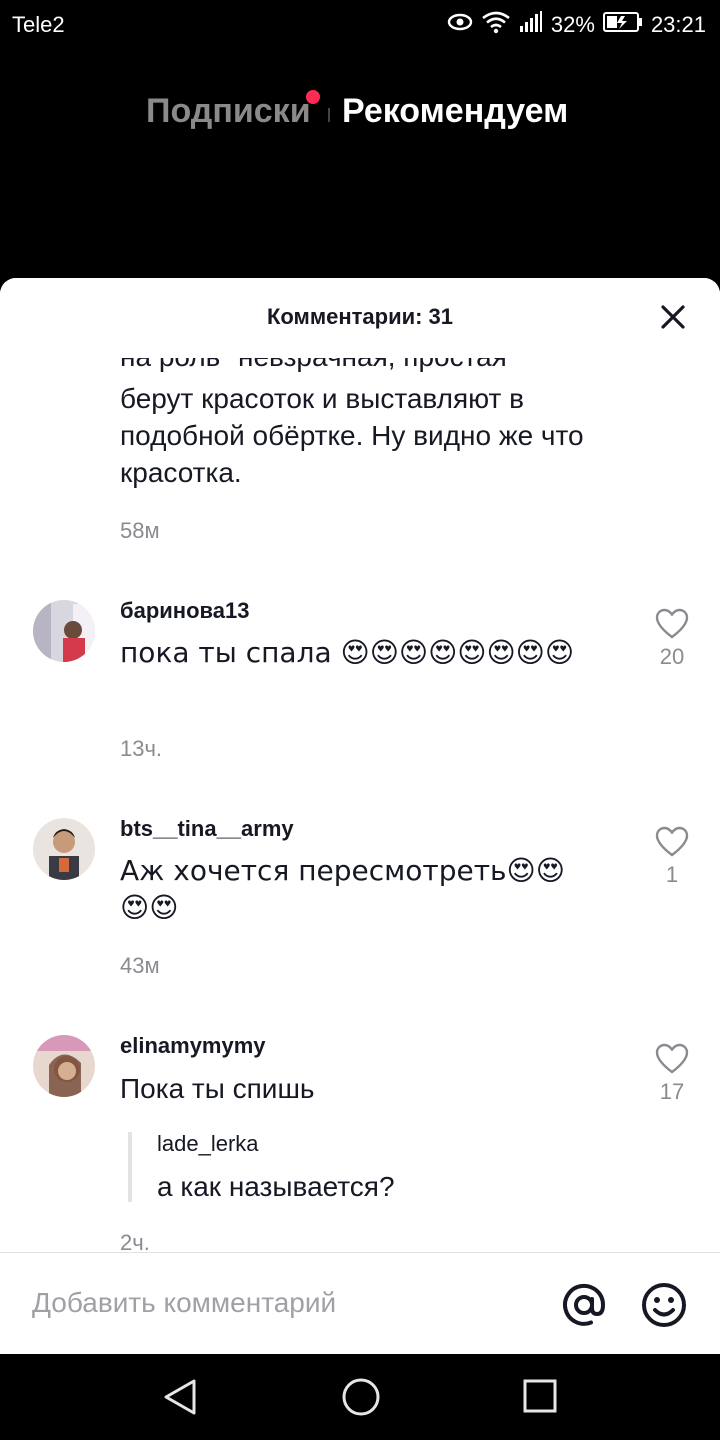 This screenshot has width=720, height=1440. I want to click on back-button, so click(180, 1397).